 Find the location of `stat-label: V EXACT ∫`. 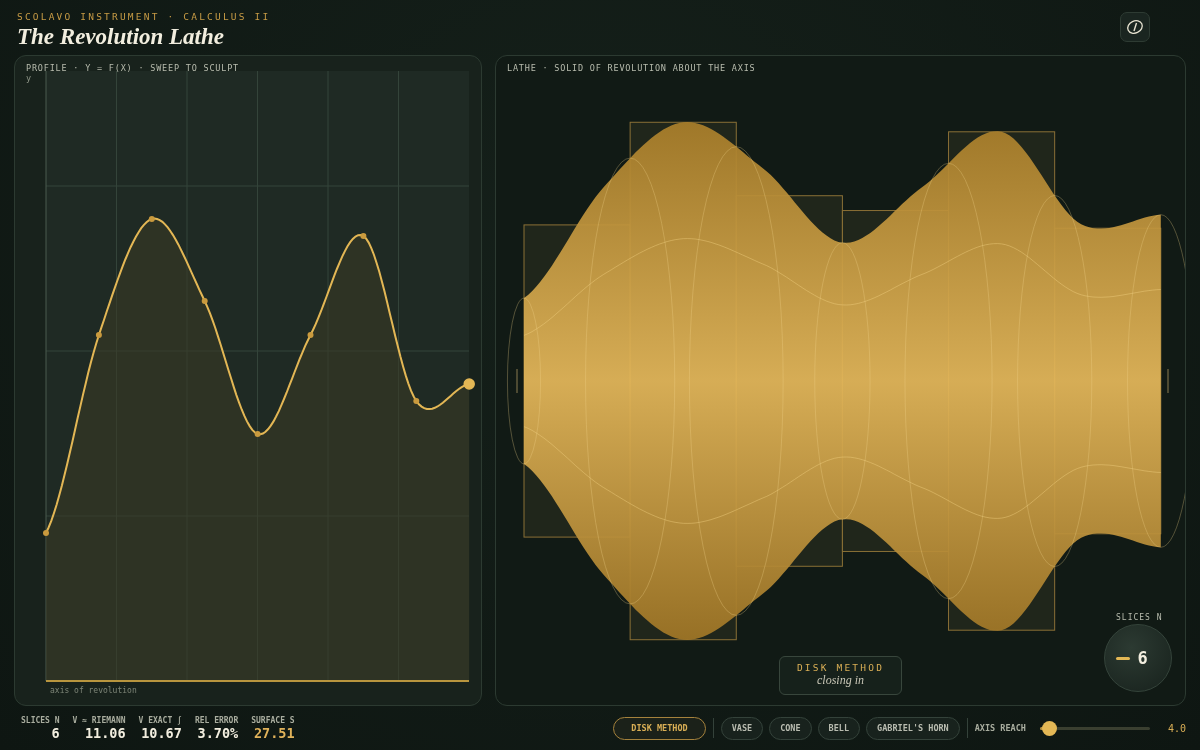

stat-label: V EXACT ∫ is located at coordinates (160, 720).